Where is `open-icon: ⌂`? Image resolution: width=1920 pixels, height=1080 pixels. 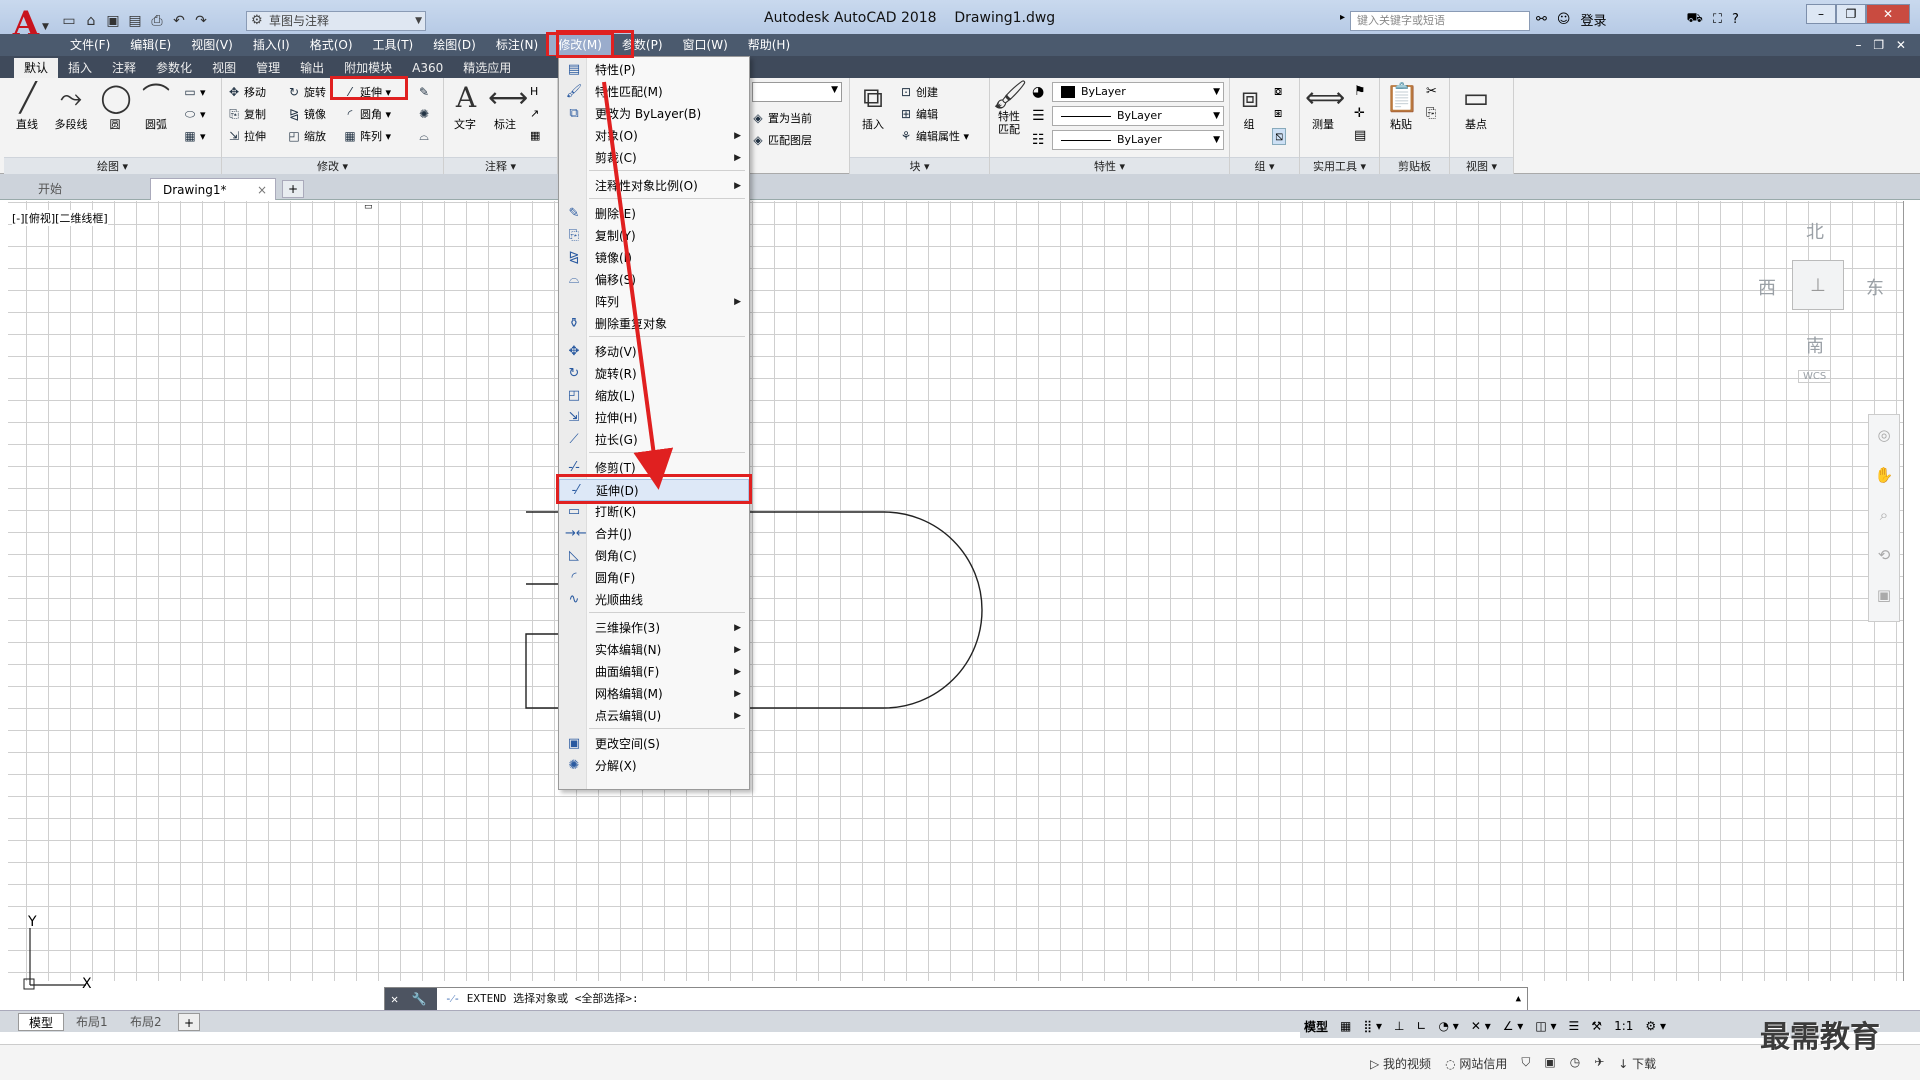 open-icon: ⌂ is located at coordinates (91, 21).